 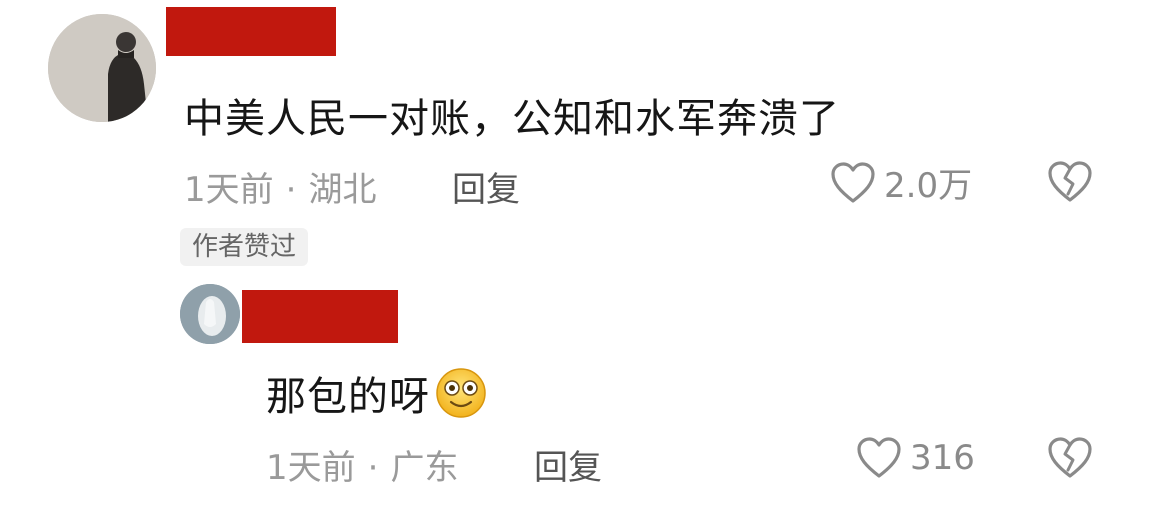 I want to click on comment-text: 中美人民一对账，公知和水军奔溃了, so click(x=512, y=119).